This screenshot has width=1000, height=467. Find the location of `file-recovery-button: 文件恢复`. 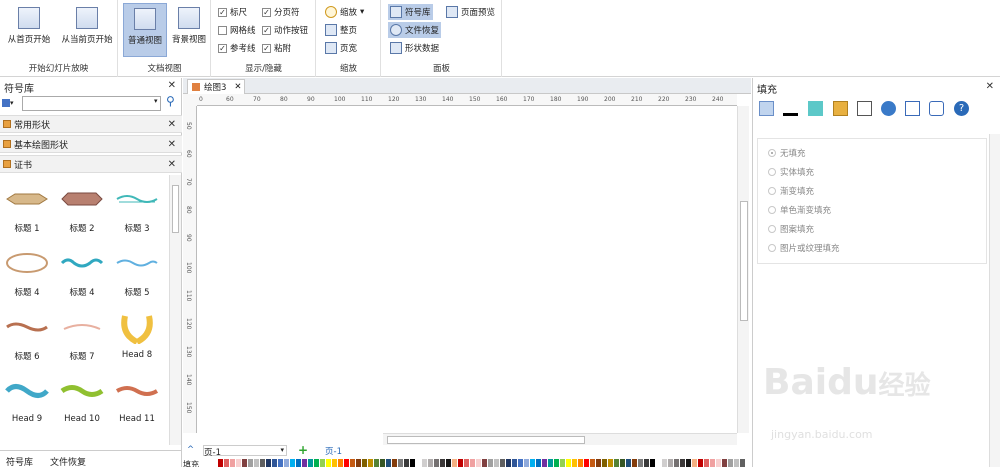

file-recovery-button: 文件恢复 is located at coordinates (415, 30).